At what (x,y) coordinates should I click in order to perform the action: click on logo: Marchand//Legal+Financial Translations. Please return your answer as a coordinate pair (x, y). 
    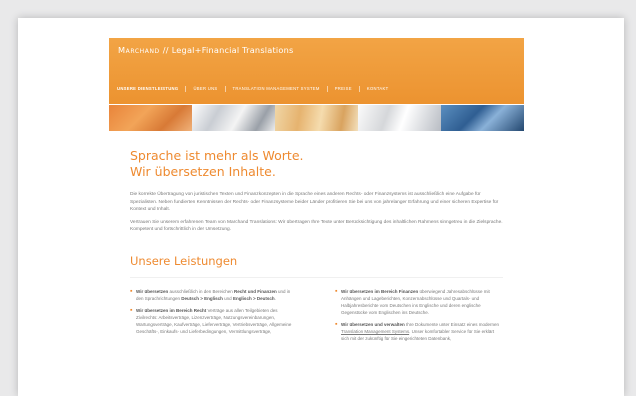
    Looking at the image, I should click on (205, 50).